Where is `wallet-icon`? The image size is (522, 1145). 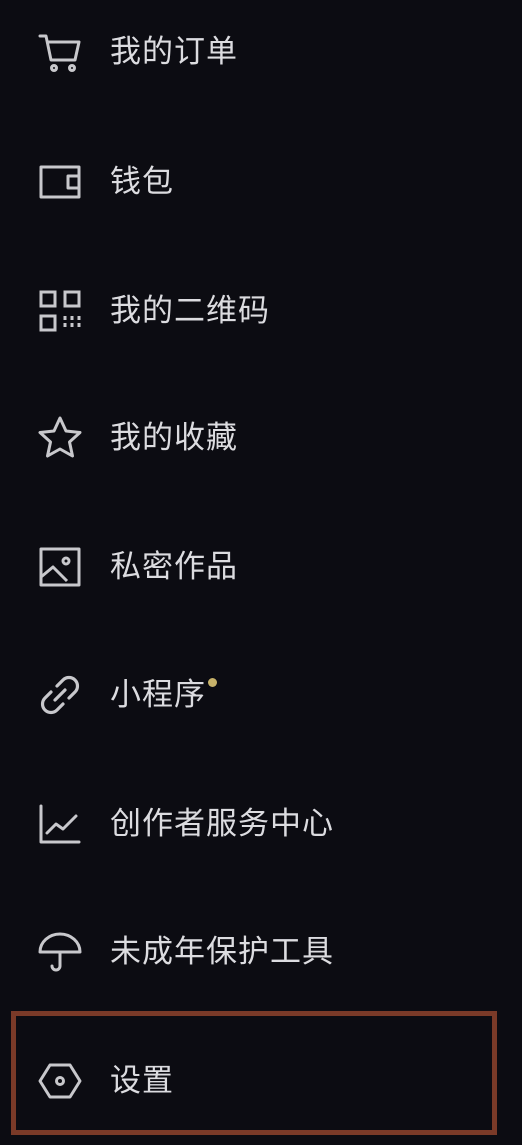
wallet-icon is located at coordinates (60, 182).